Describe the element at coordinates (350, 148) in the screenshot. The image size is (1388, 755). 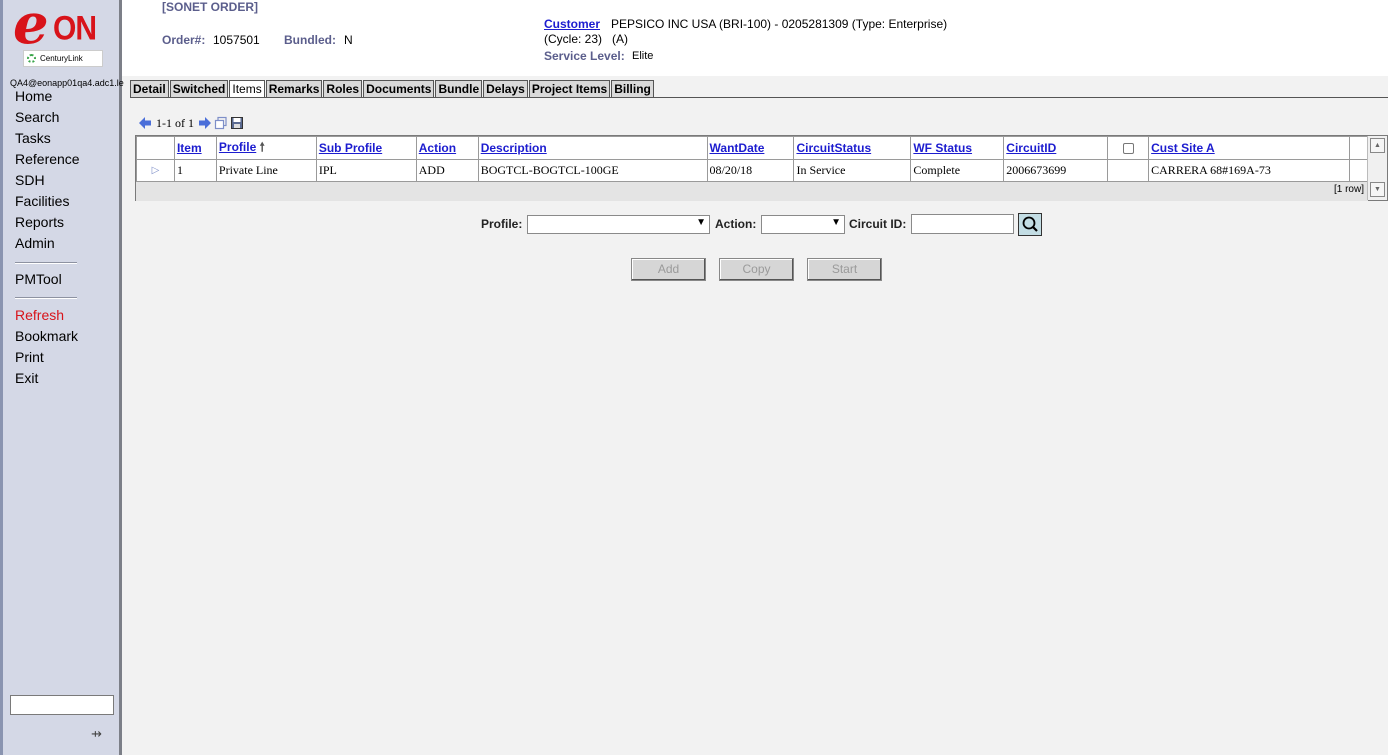
I see `col-sub-profile-link: Sub Profile` at that location.